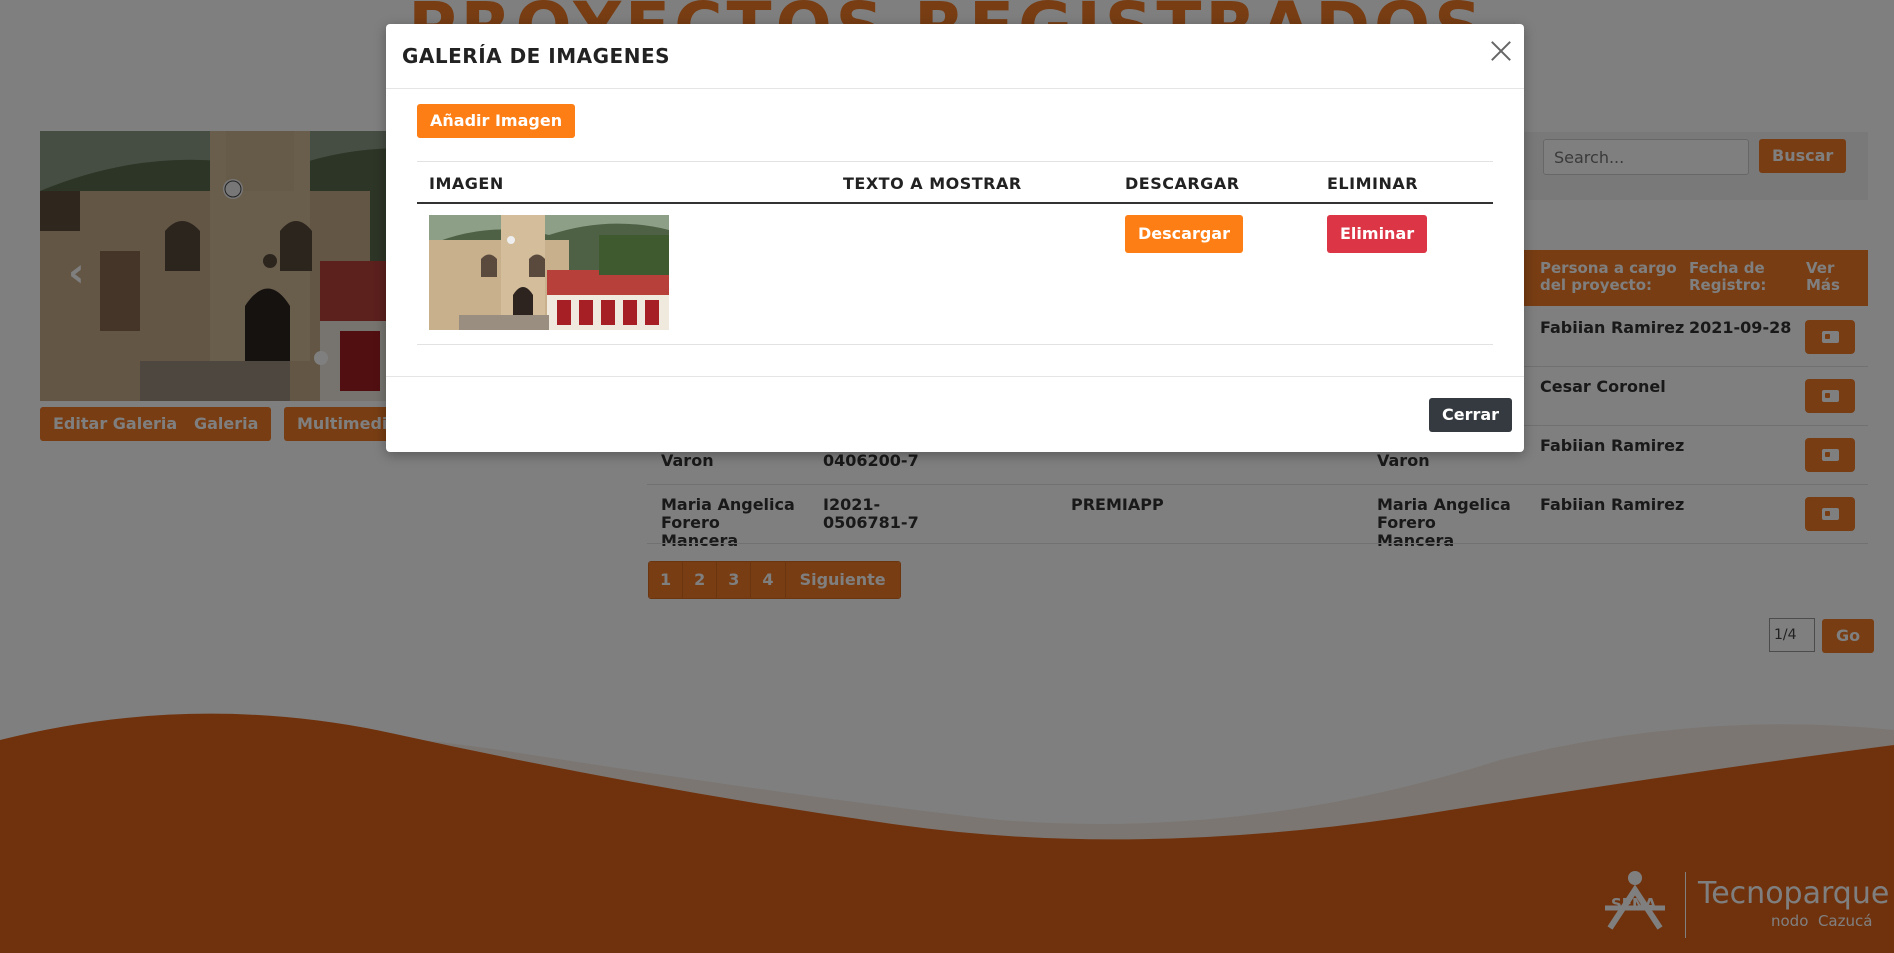 The image size is (1894, 953). What do you see at coordinates (466, 183) in the screenshot?
I see `column-imagen: IMAGEN` at bounding box center [466, 183].